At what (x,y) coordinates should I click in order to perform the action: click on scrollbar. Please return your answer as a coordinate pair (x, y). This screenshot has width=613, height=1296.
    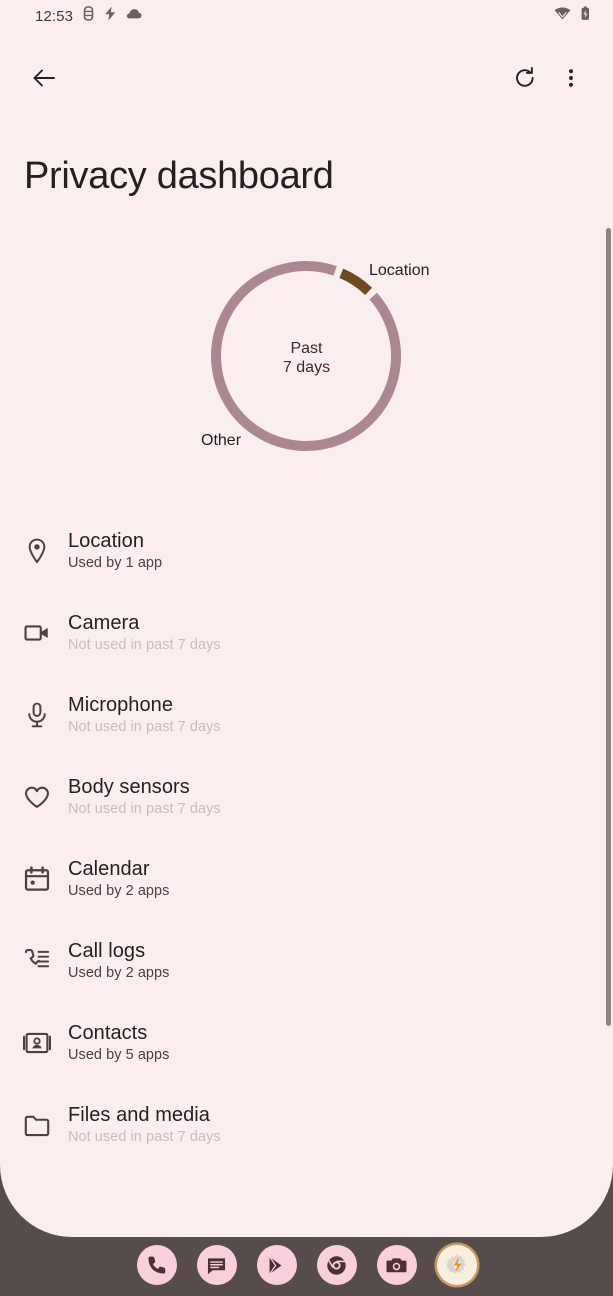
    Looking at the image, I should click on (608, 627).